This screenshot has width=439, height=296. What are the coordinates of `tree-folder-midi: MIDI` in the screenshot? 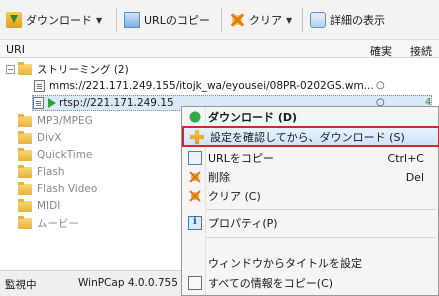 It's located at (39, 206).